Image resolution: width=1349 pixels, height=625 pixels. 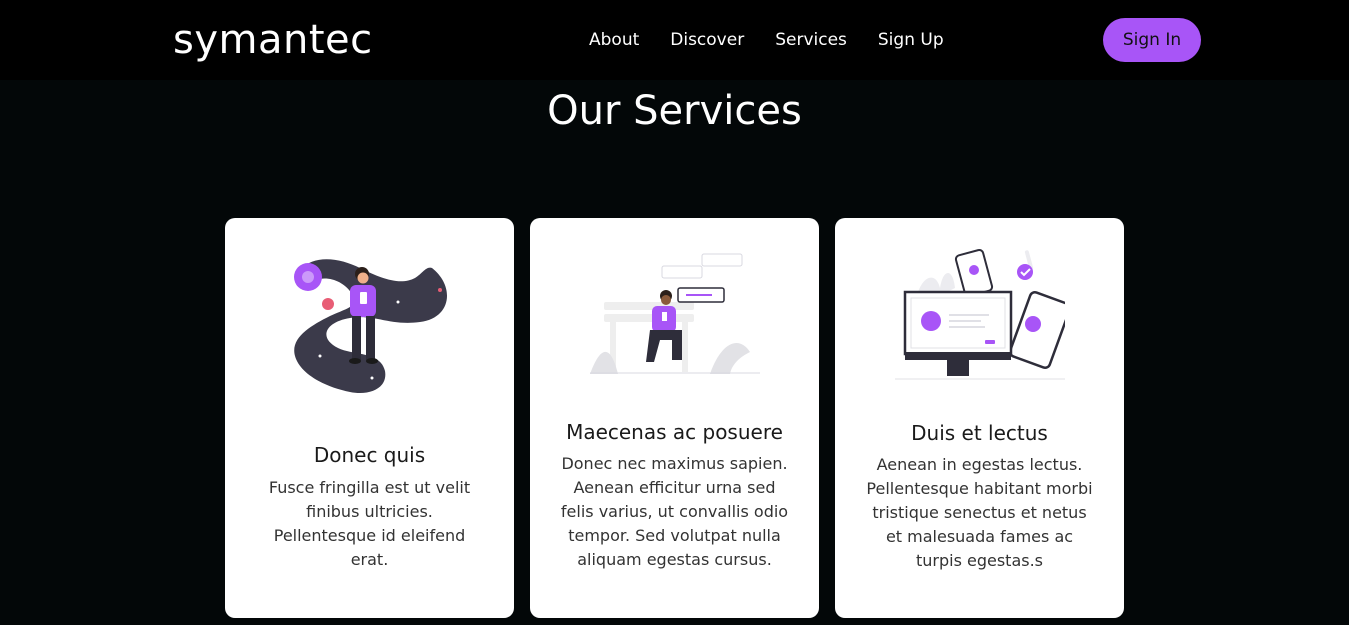 What do you see at coordinates (369, 455) in the screenshot?
I see `card-title: Donec quis` at bounding box center [369, 455].